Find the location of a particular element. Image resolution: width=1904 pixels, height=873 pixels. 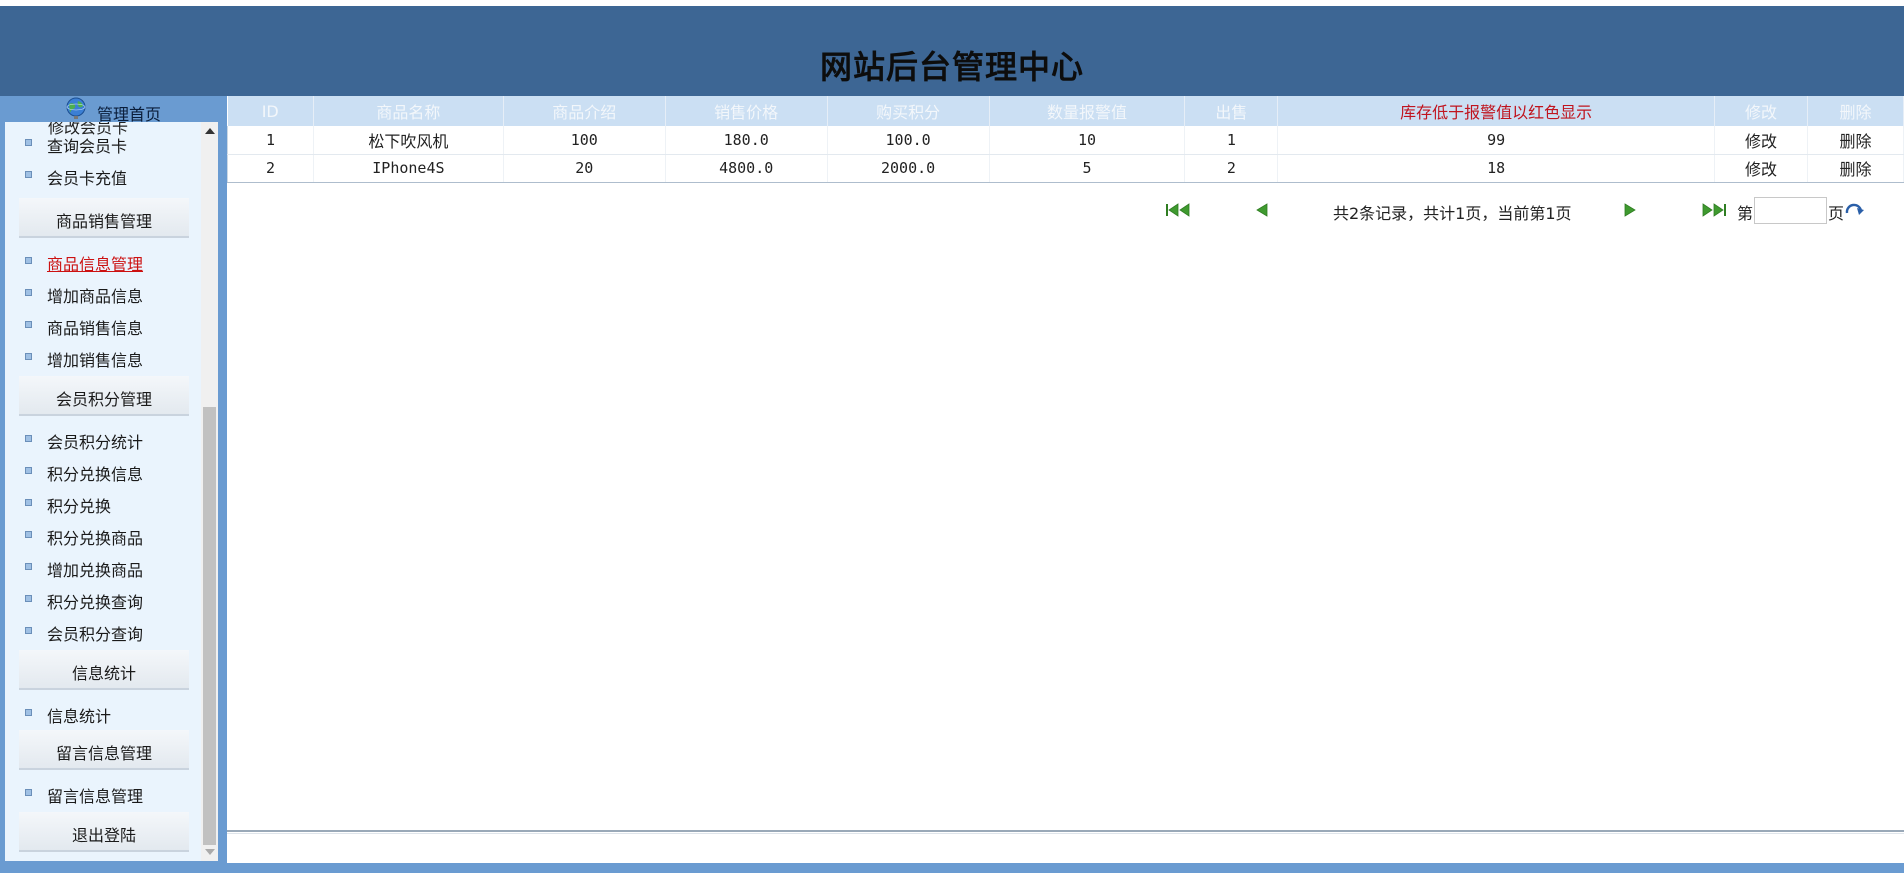

menu-item-exchange-info: 积分兑换信息 is located at coordinates (103, 471).